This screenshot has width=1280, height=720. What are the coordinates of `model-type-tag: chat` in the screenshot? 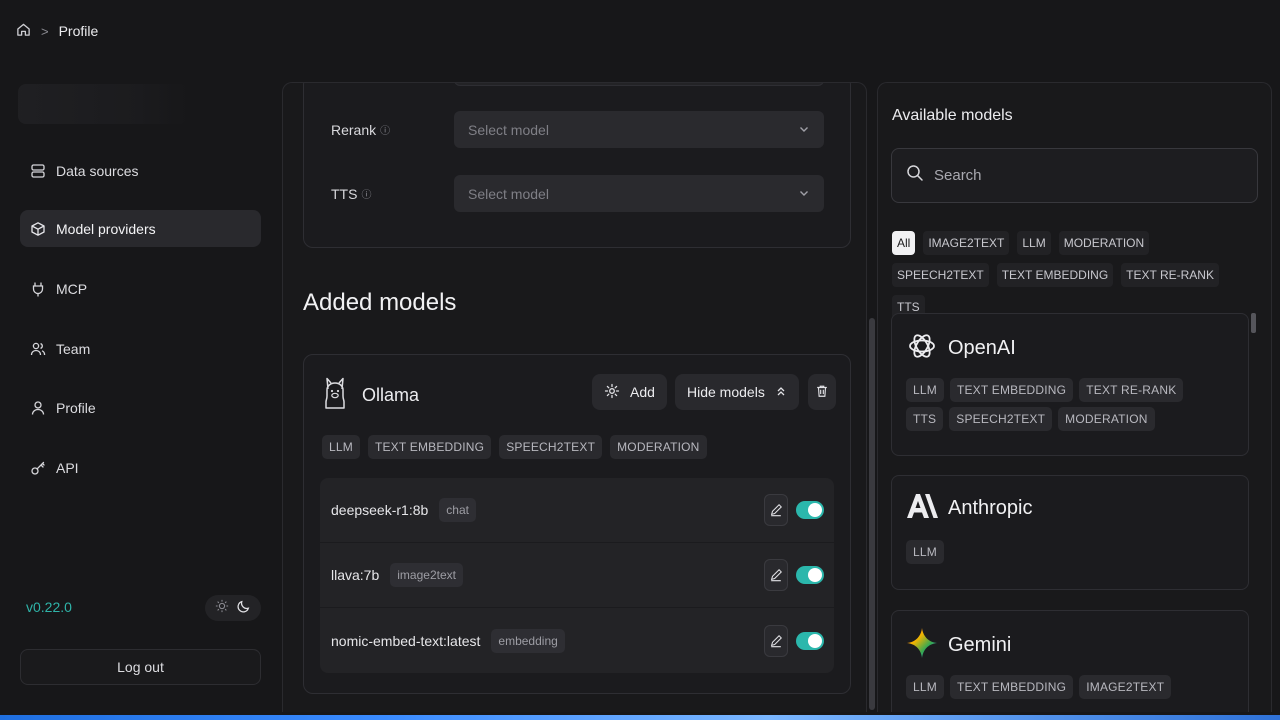 It's located at (457, 510).